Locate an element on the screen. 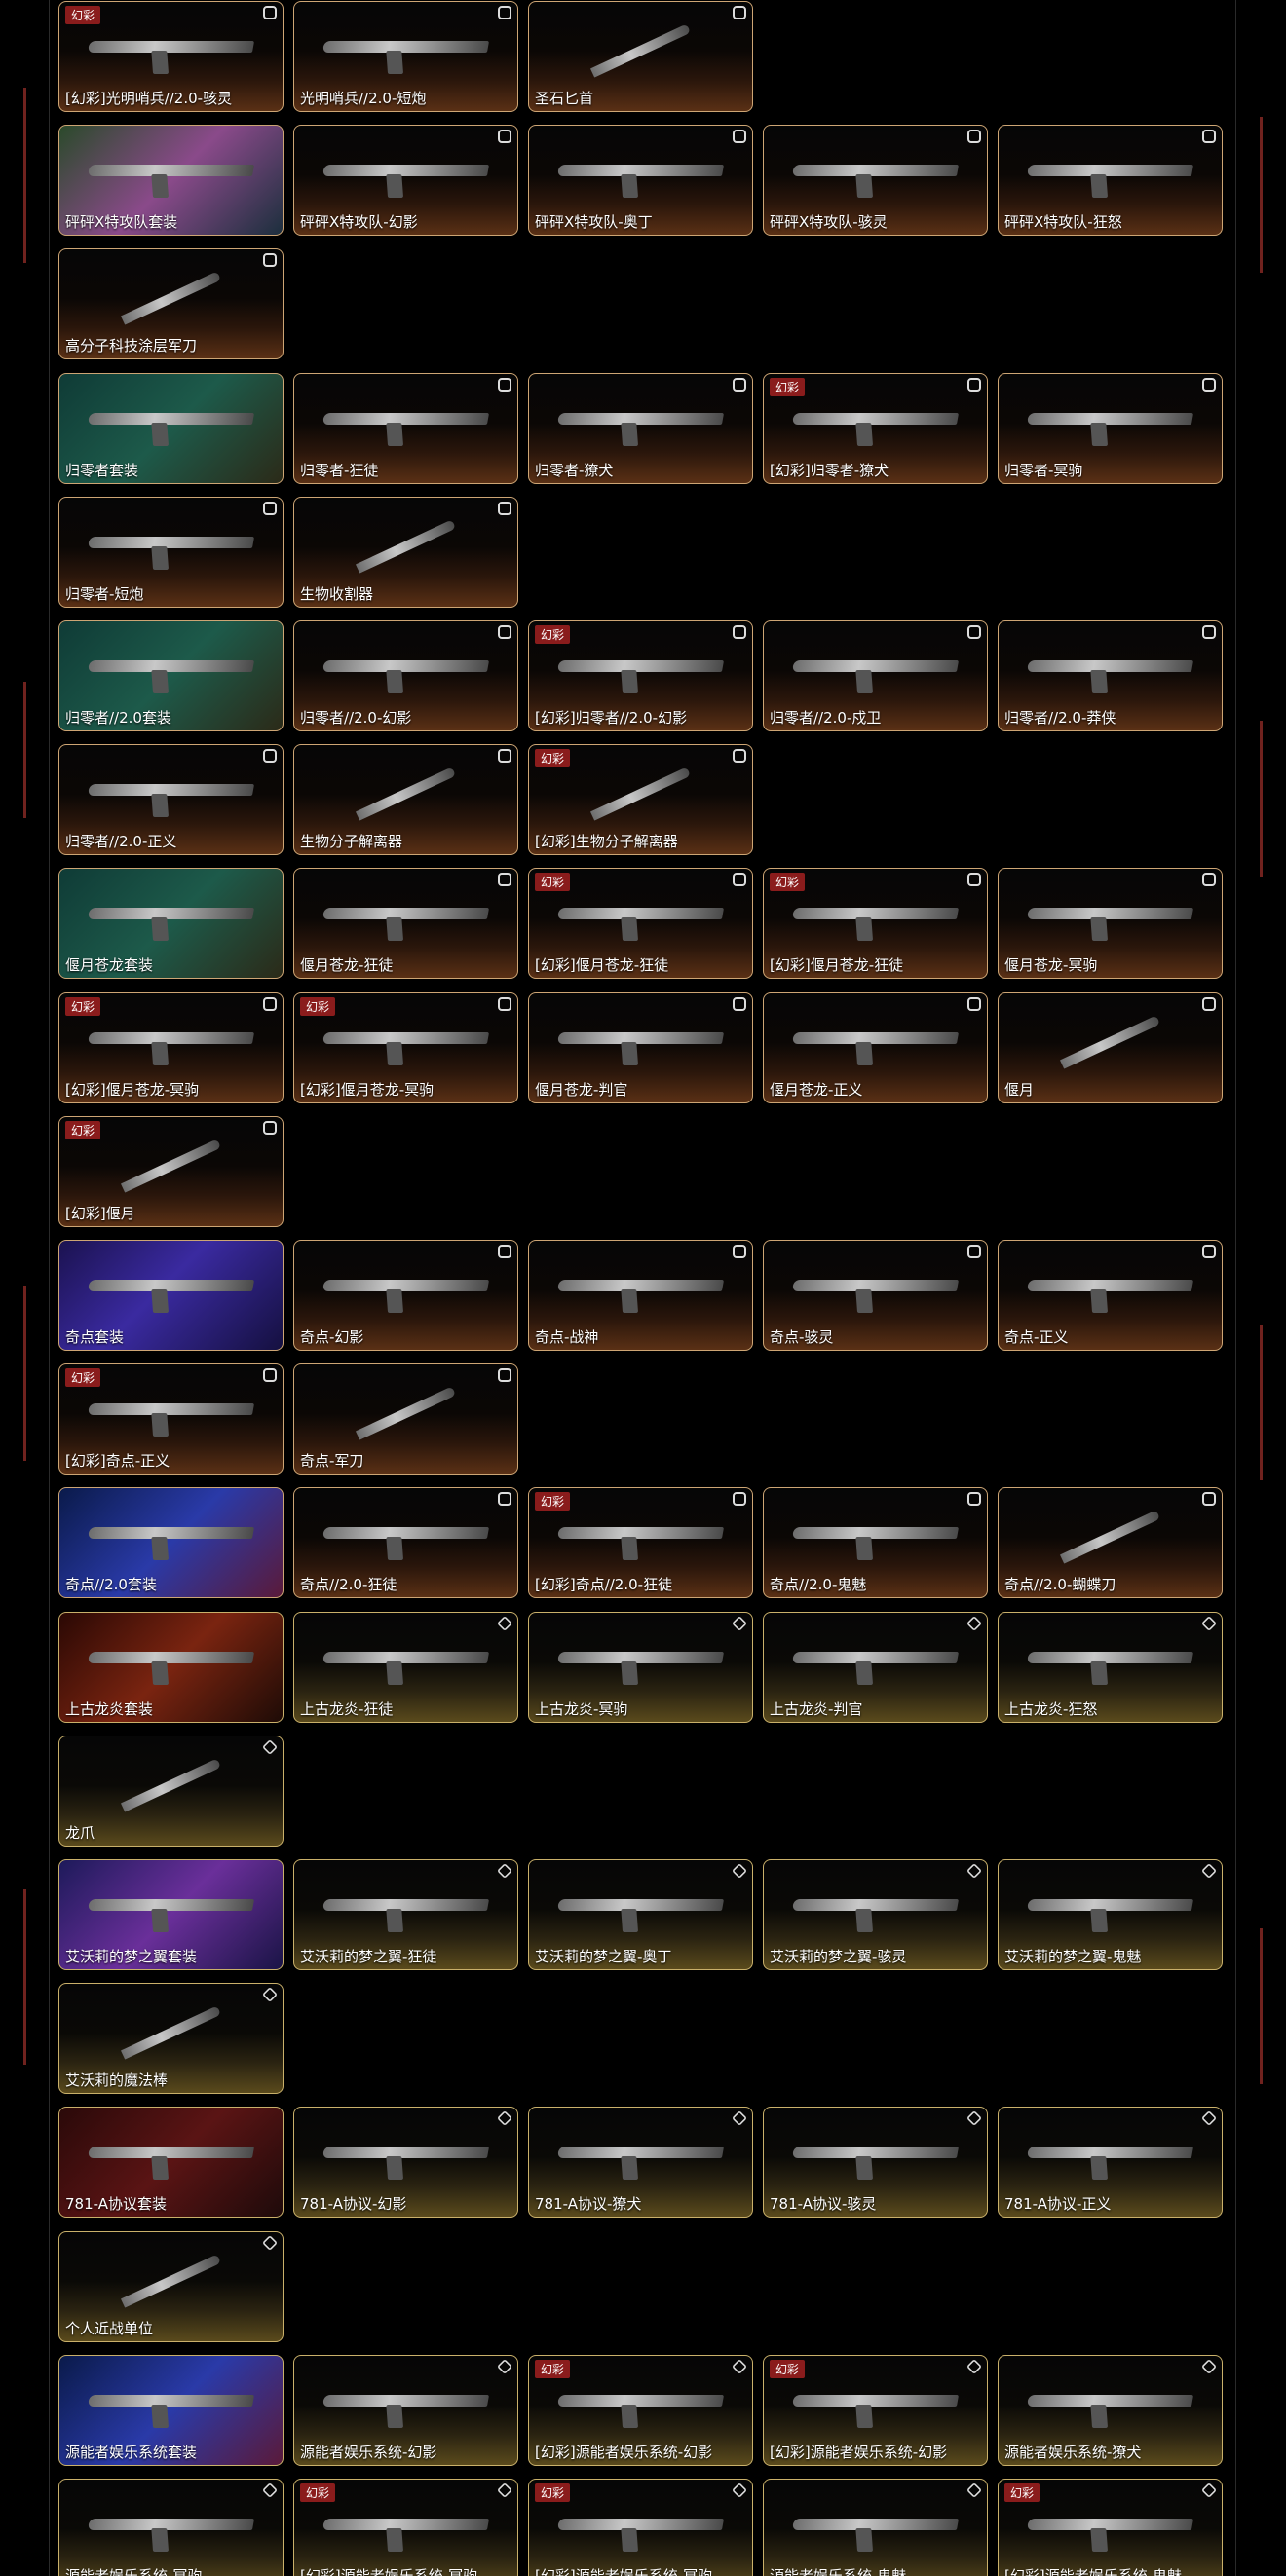 This screenshot has height=2576, width=1286. skin-card: 幻彩 [幻彩]源能者娱乐系统-鬼魅 is located at coordinates (1110, 2527).